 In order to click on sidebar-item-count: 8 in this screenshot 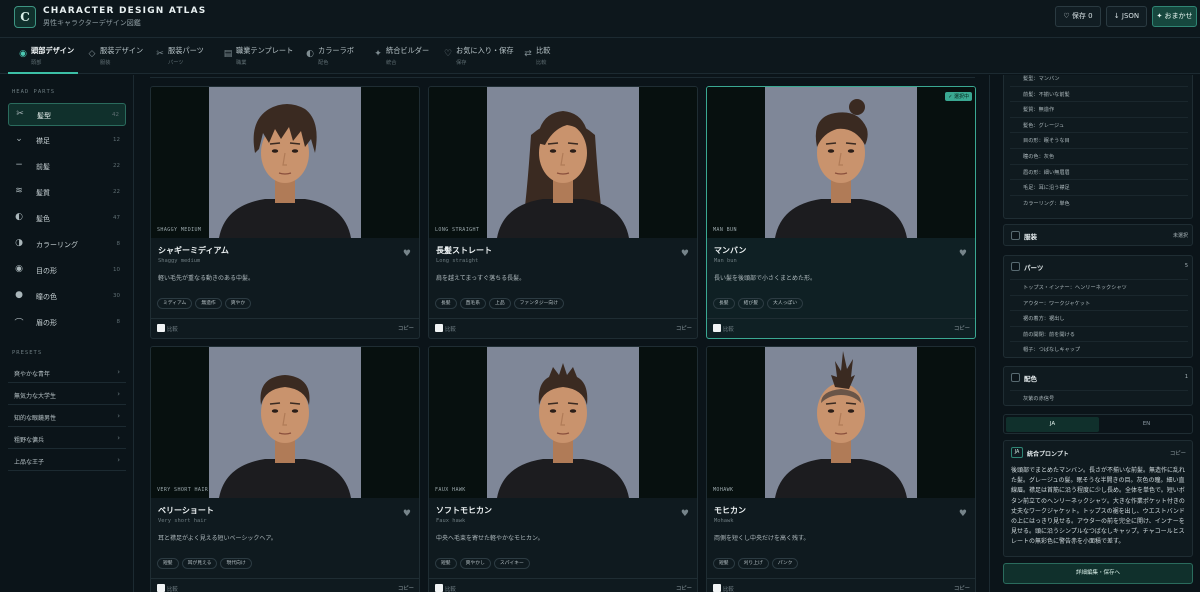, I will do `click(118, 322)`.